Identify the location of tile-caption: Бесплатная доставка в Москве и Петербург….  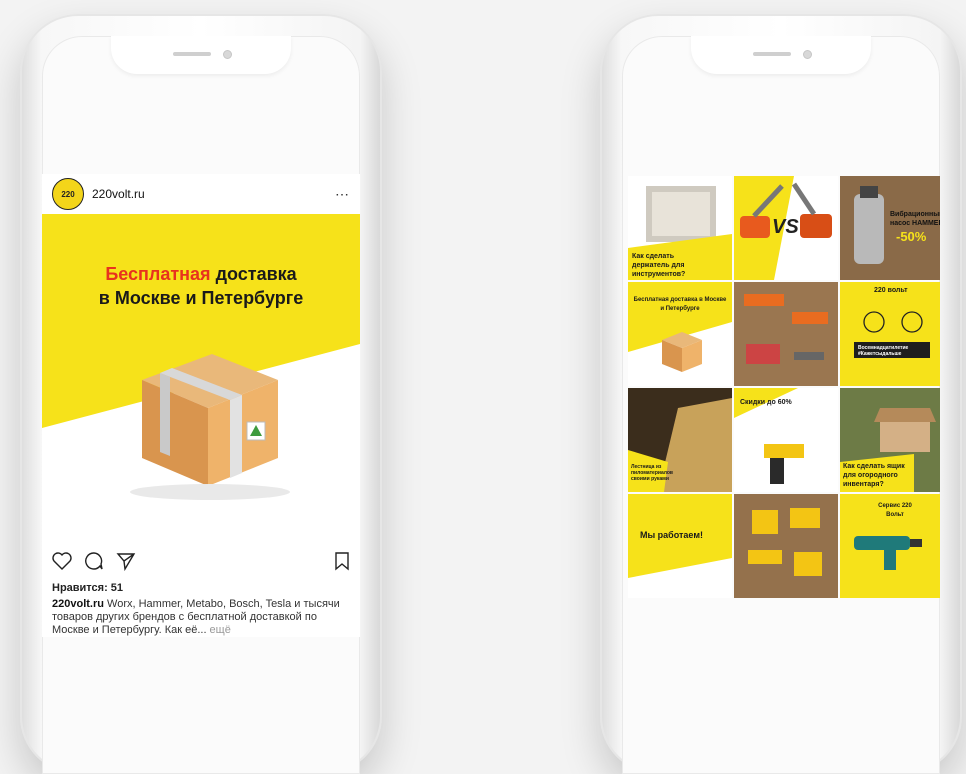
(680, 304).